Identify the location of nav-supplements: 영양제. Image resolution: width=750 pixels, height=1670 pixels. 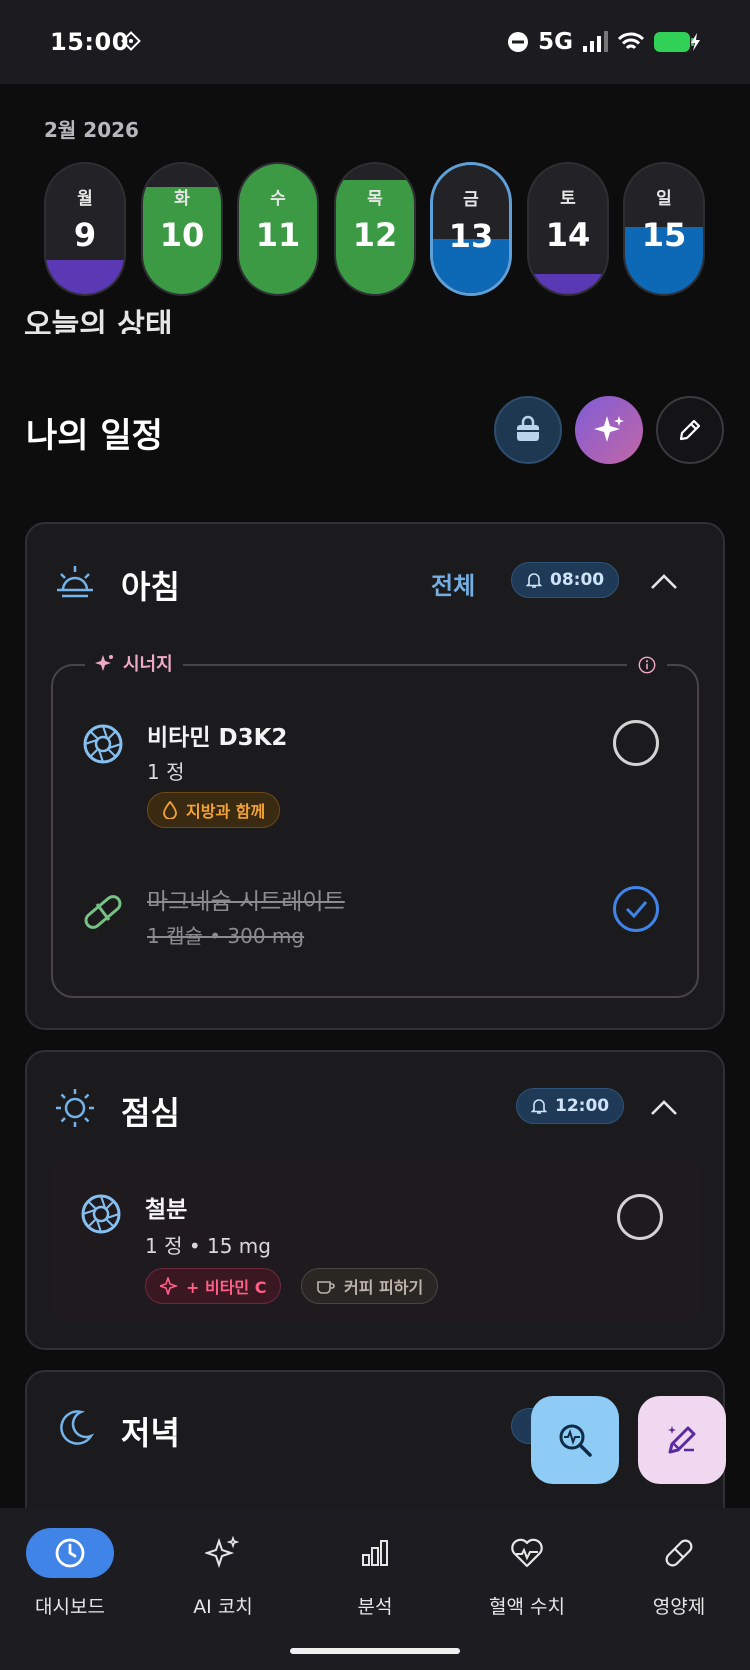
(677, 1573).